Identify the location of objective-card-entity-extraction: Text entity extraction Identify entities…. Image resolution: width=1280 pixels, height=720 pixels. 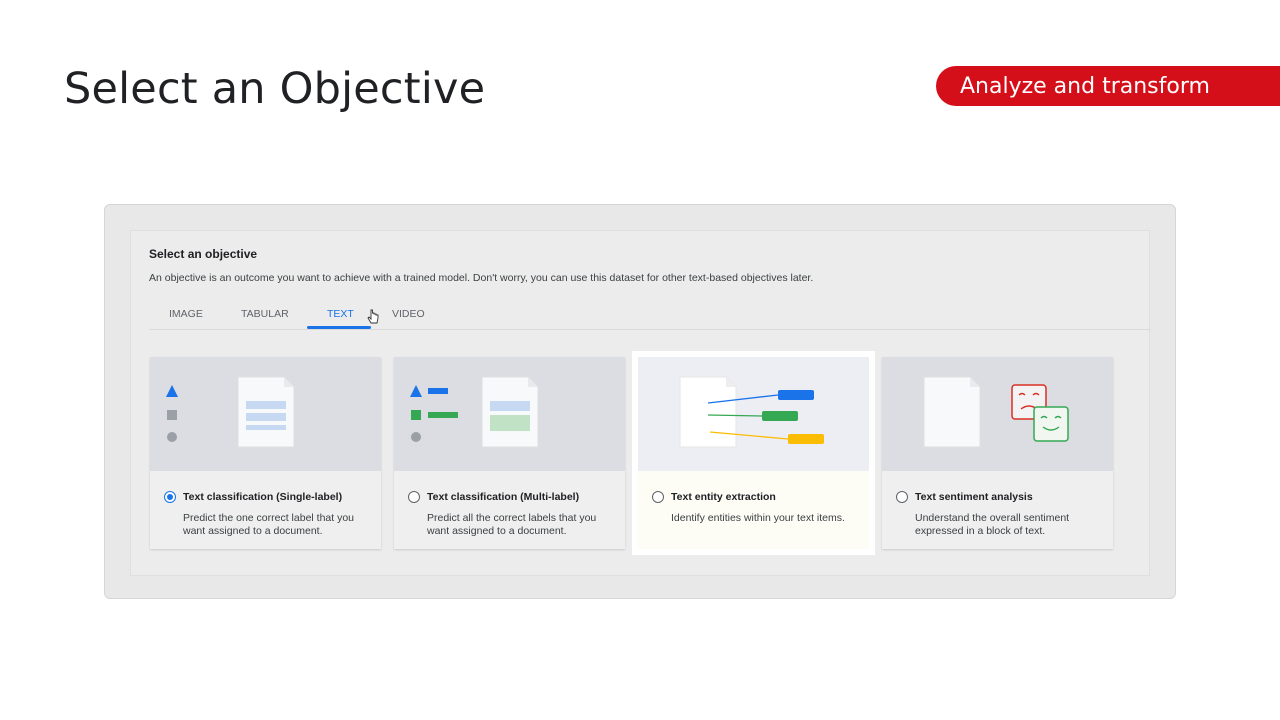
(753, 453).